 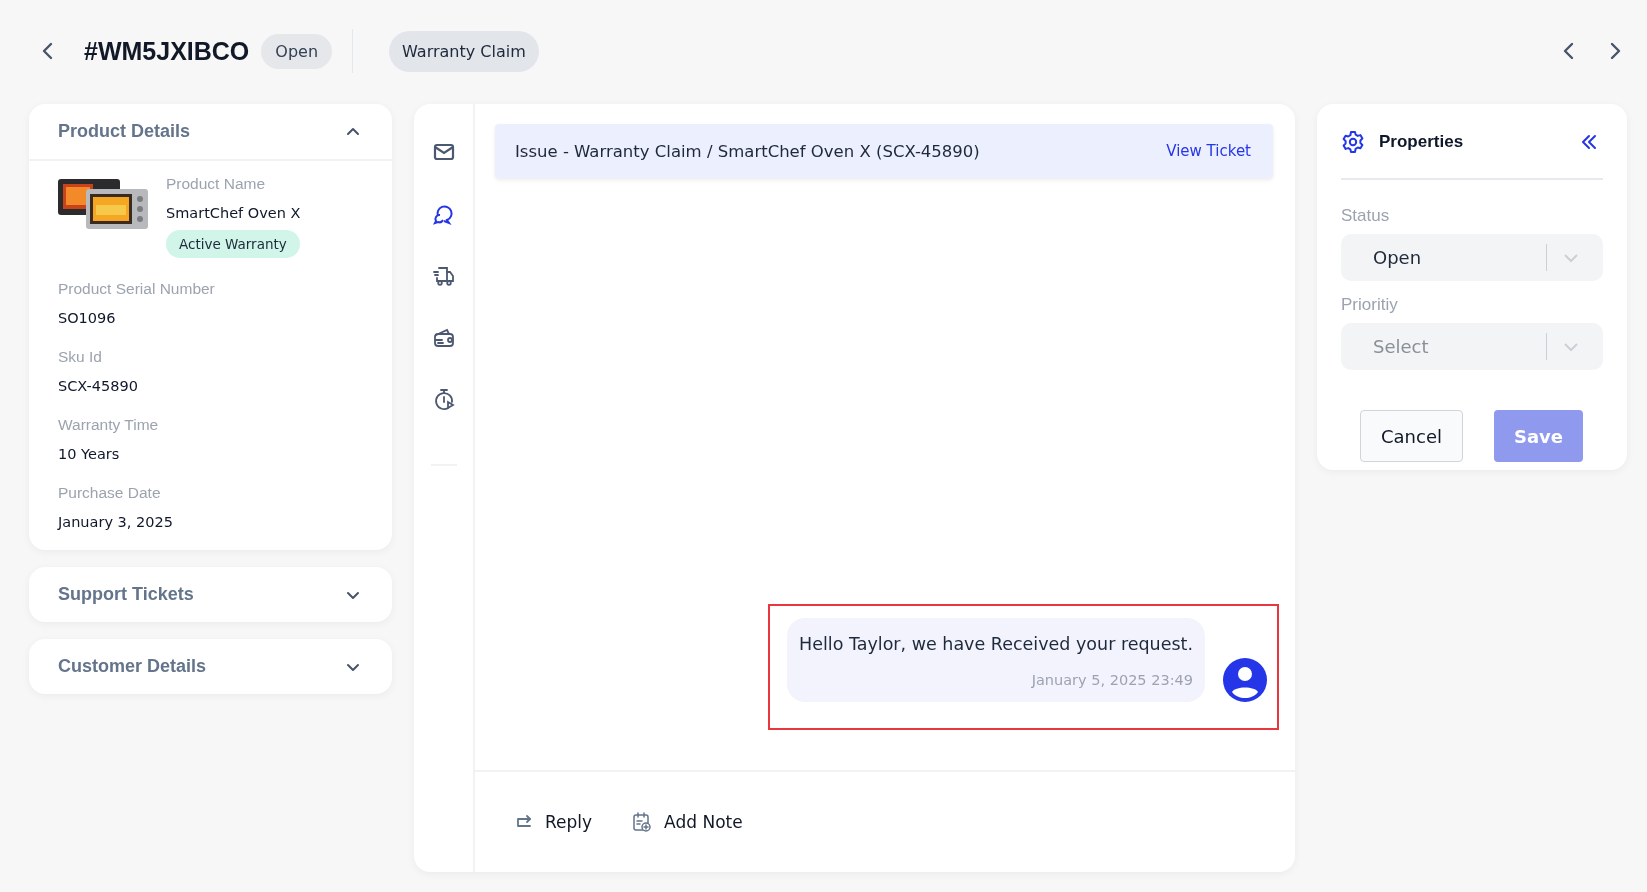 I want to click on panel-title: Customer Details, so click(x=132, y=666).